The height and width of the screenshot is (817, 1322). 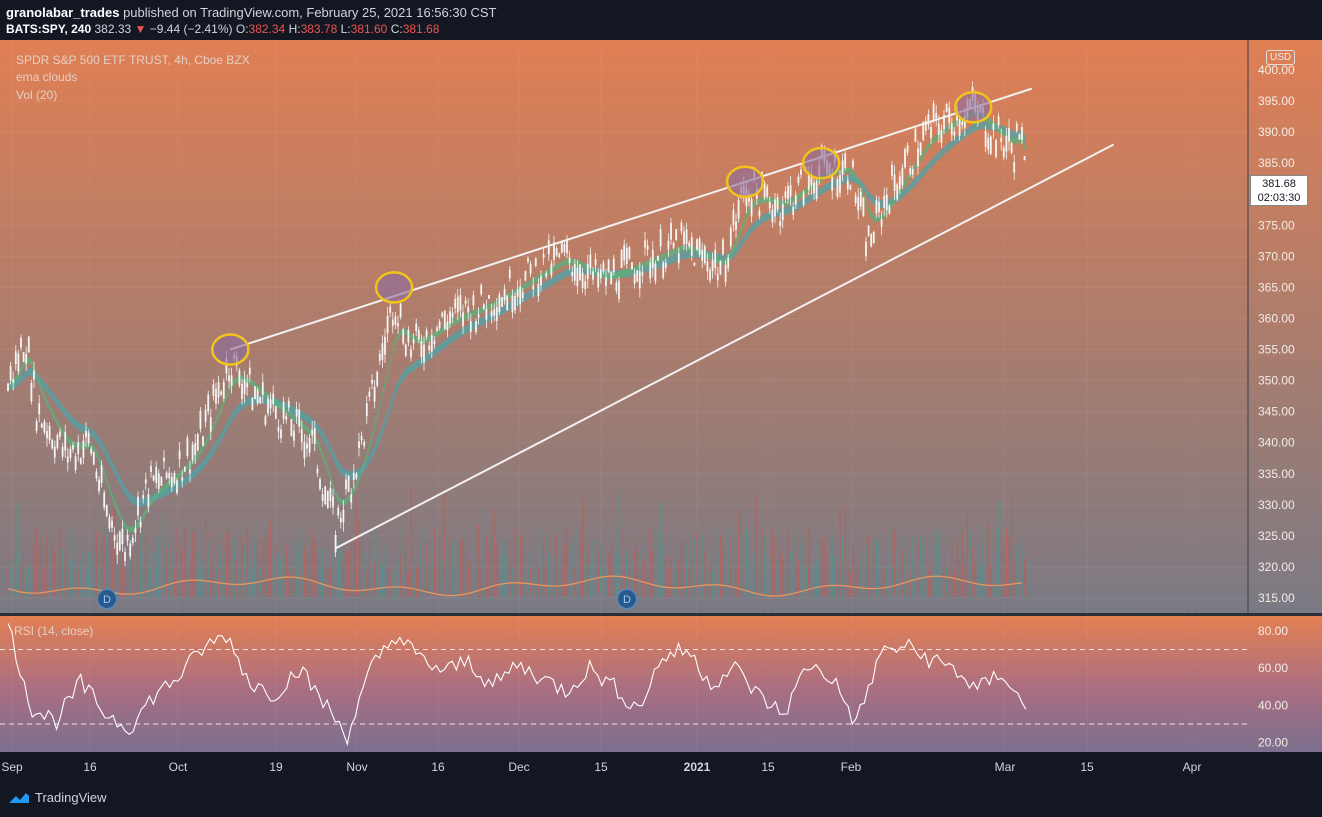 What do you see at coordinates (345, 29) in the screenshot?
I see `low-label: L:` at bounding box center [345, 29].